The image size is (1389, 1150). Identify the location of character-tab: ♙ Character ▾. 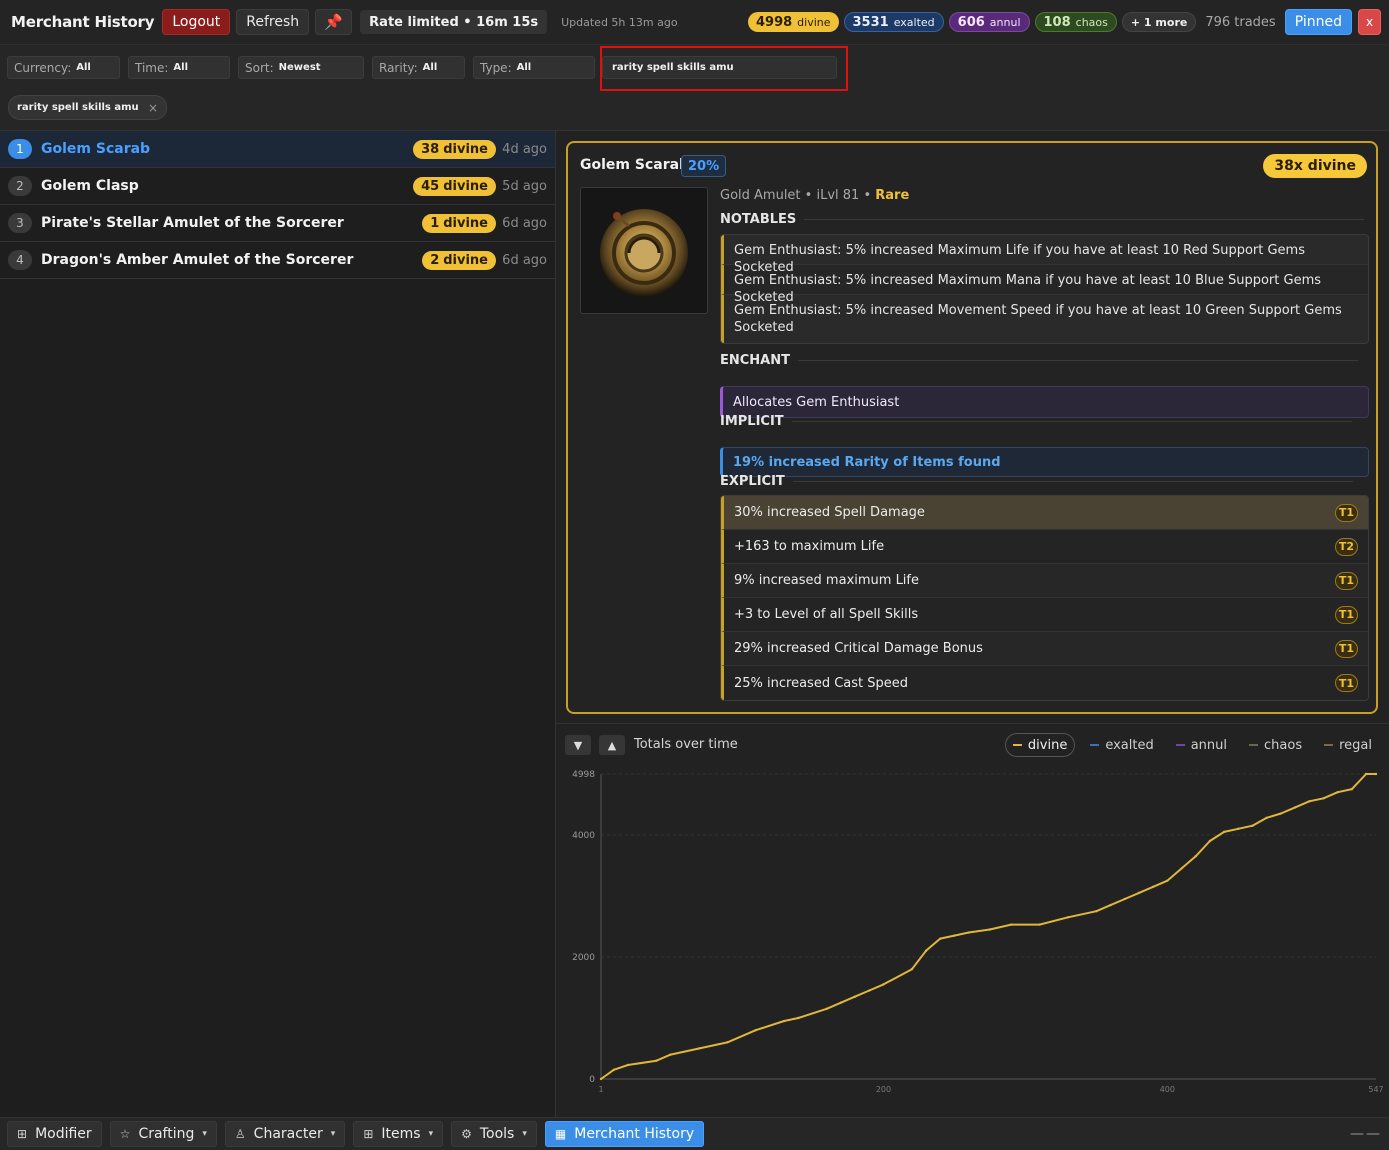
(285, 1134).